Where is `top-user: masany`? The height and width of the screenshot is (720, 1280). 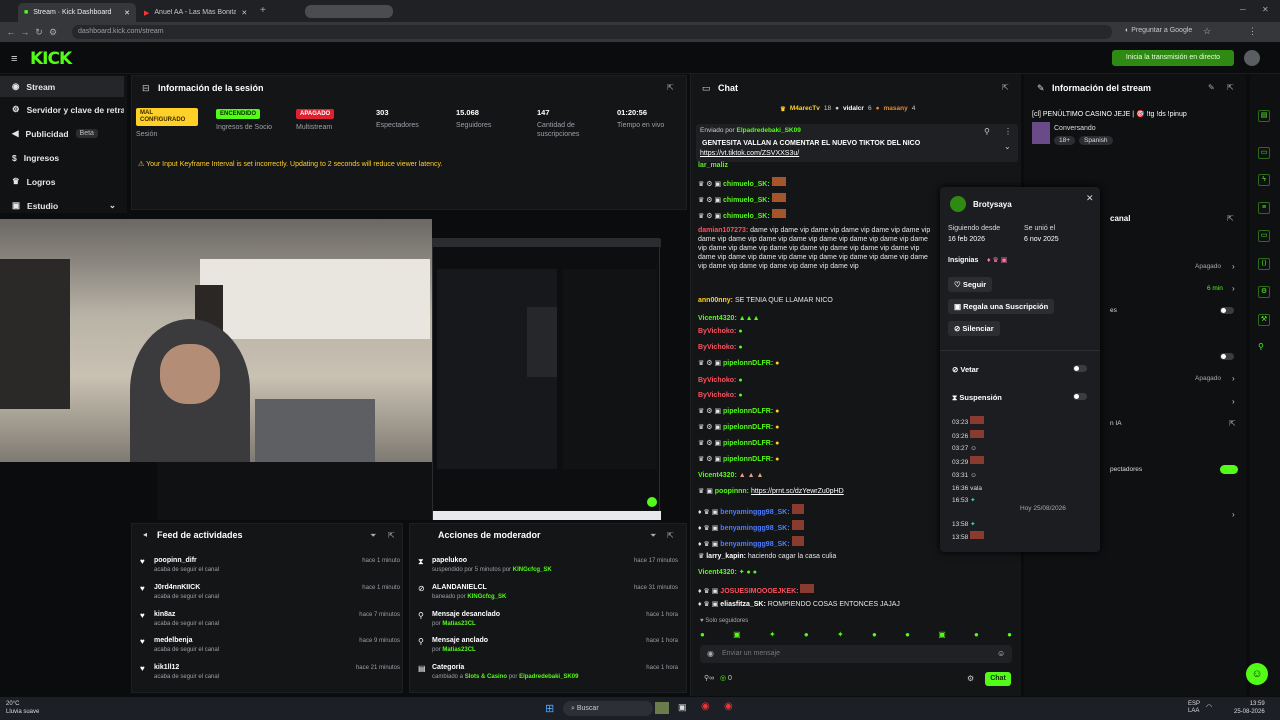
top-user: masany is located at coordinates (896, 109).